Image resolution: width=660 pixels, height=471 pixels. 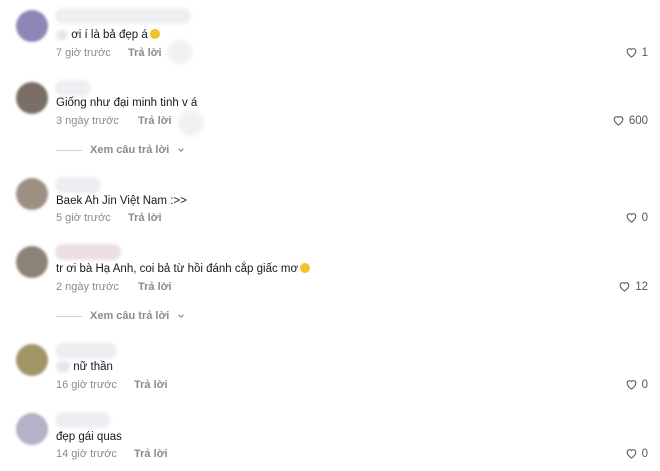 What do you see at coordinates (87, 287) in the screenshot?
I see `timestamp: 2 ngày trước` at bounding box center [87, 287].